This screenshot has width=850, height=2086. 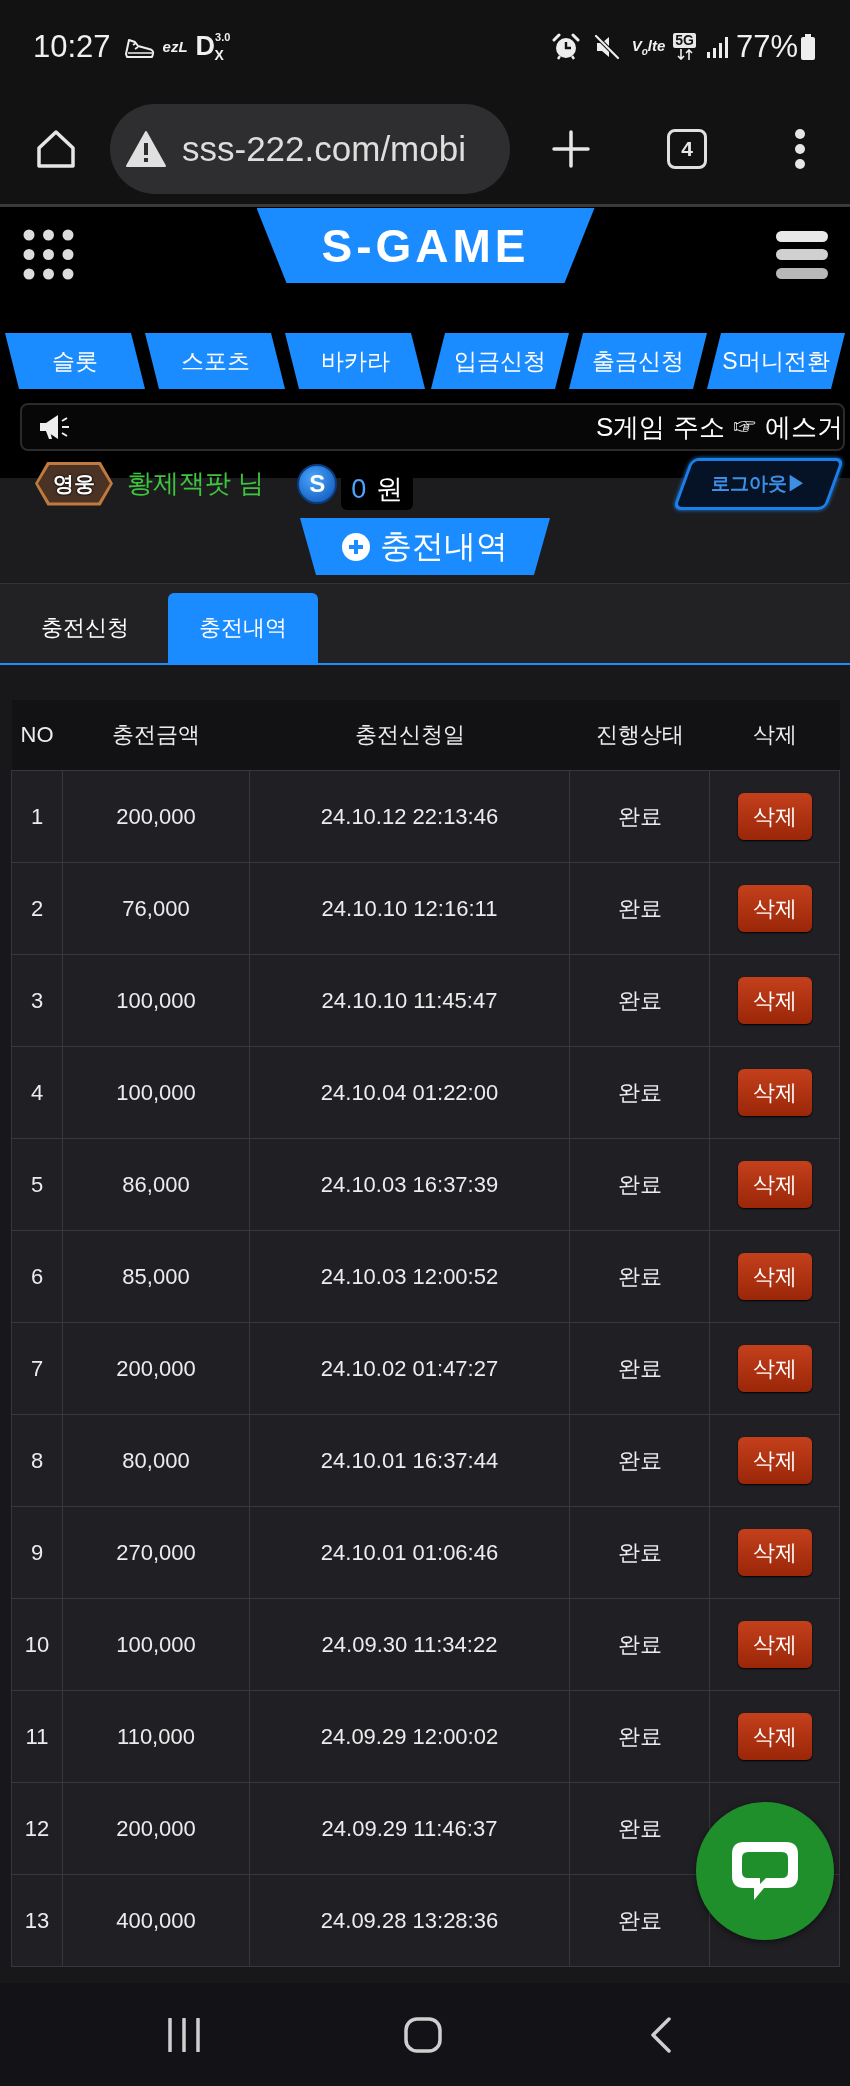 I want to click on recent-apps-icon, so click(x=184, y=2034).